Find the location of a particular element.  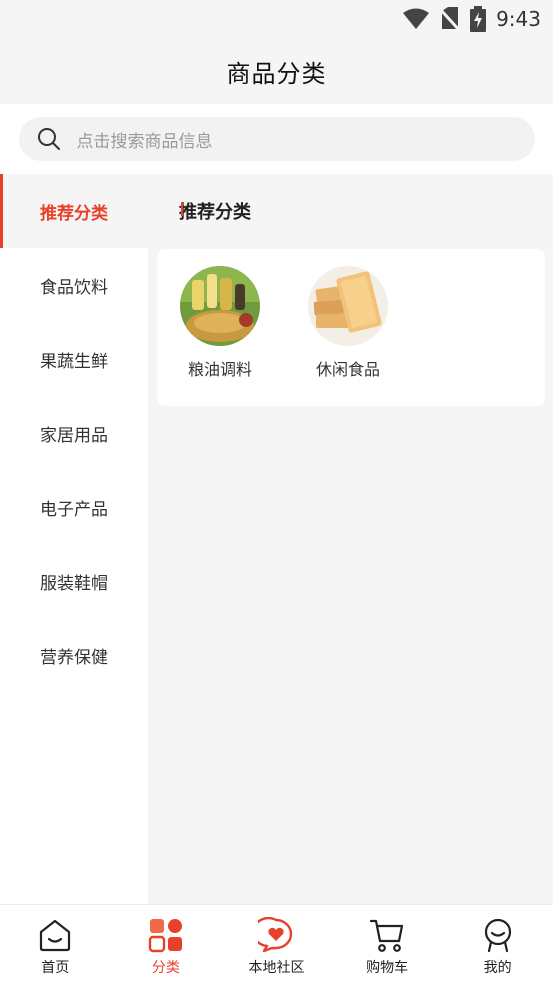

wifi-icon is located at coordinates (416, 18).